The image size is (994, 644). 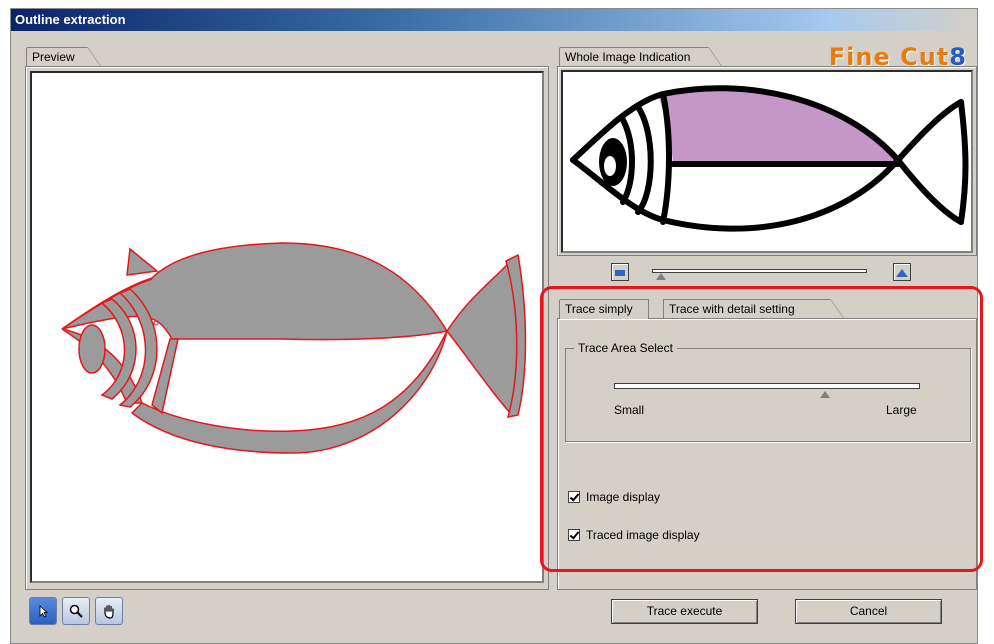 What do you see at coordinates (868, 611) in the screenshot?
I see `cancel-button: Cancel` at bounding box center [868, 611].